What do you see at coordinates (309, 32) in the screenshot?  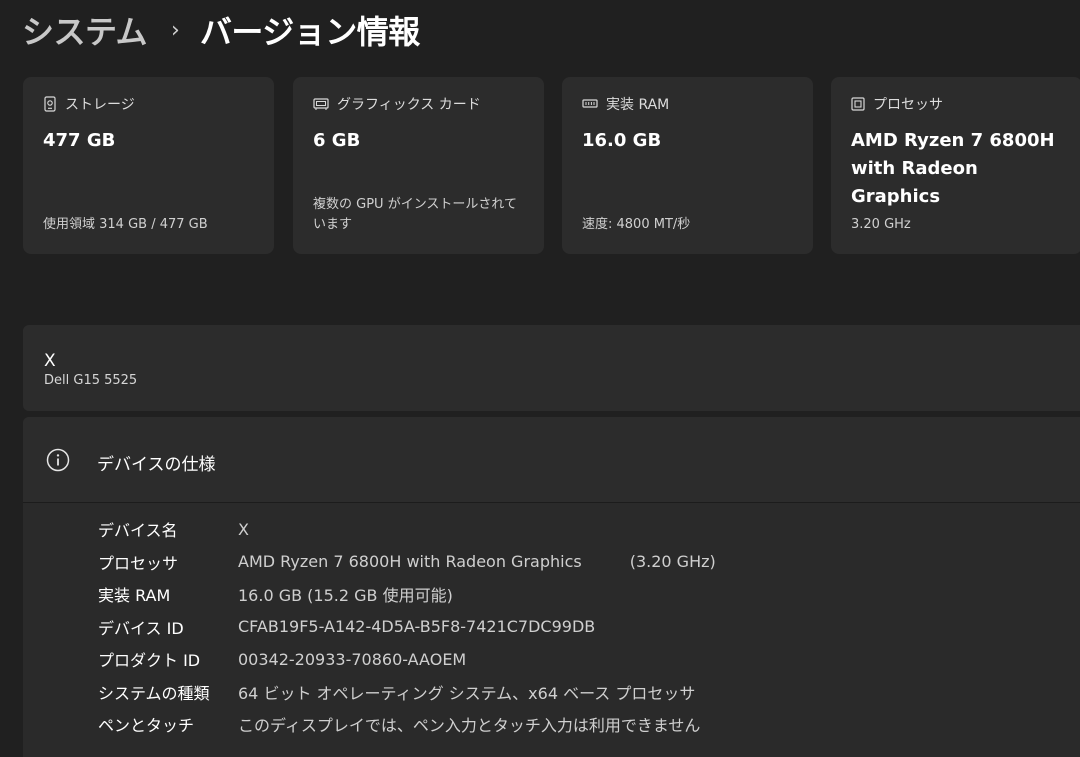 I see `page-title: バージョン情報` at bounding box center [309, 32].